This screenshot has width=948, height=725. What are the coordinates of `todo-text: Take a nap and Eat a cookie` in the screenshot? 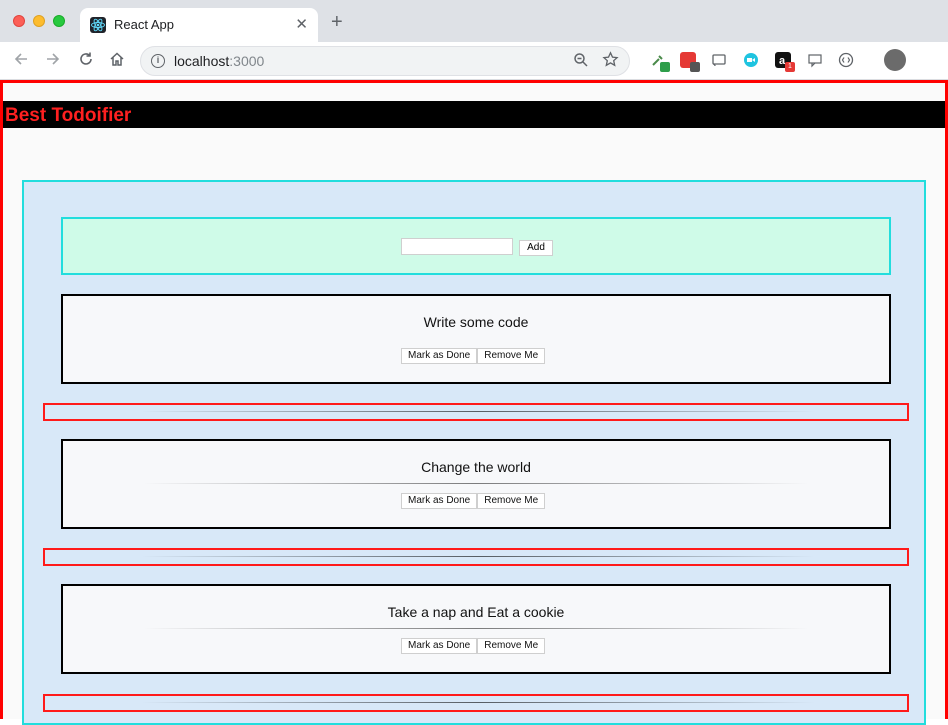 It's located at (476, 612).